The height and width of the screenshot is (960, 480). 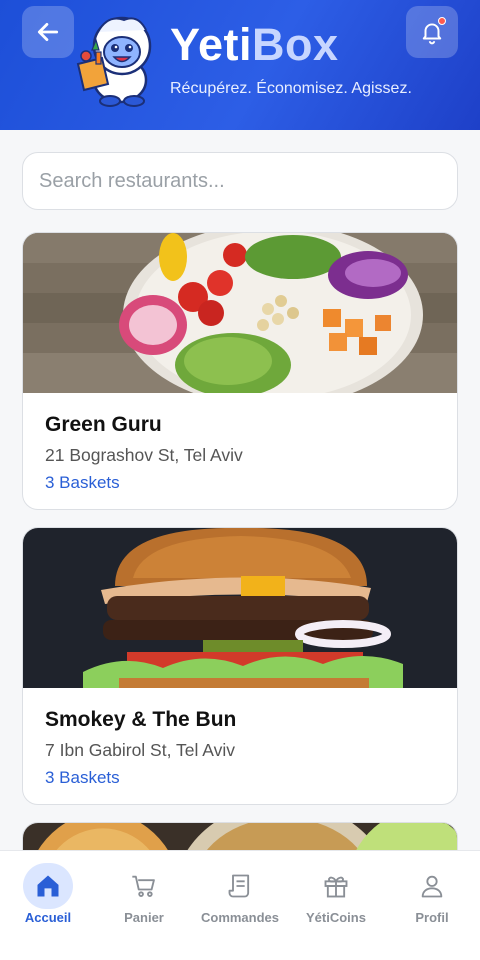 What do you see at coordinates (103, 424) in the screenshot?
I see `restaurant-name: Green Guru` at bounding box center [103, 424].